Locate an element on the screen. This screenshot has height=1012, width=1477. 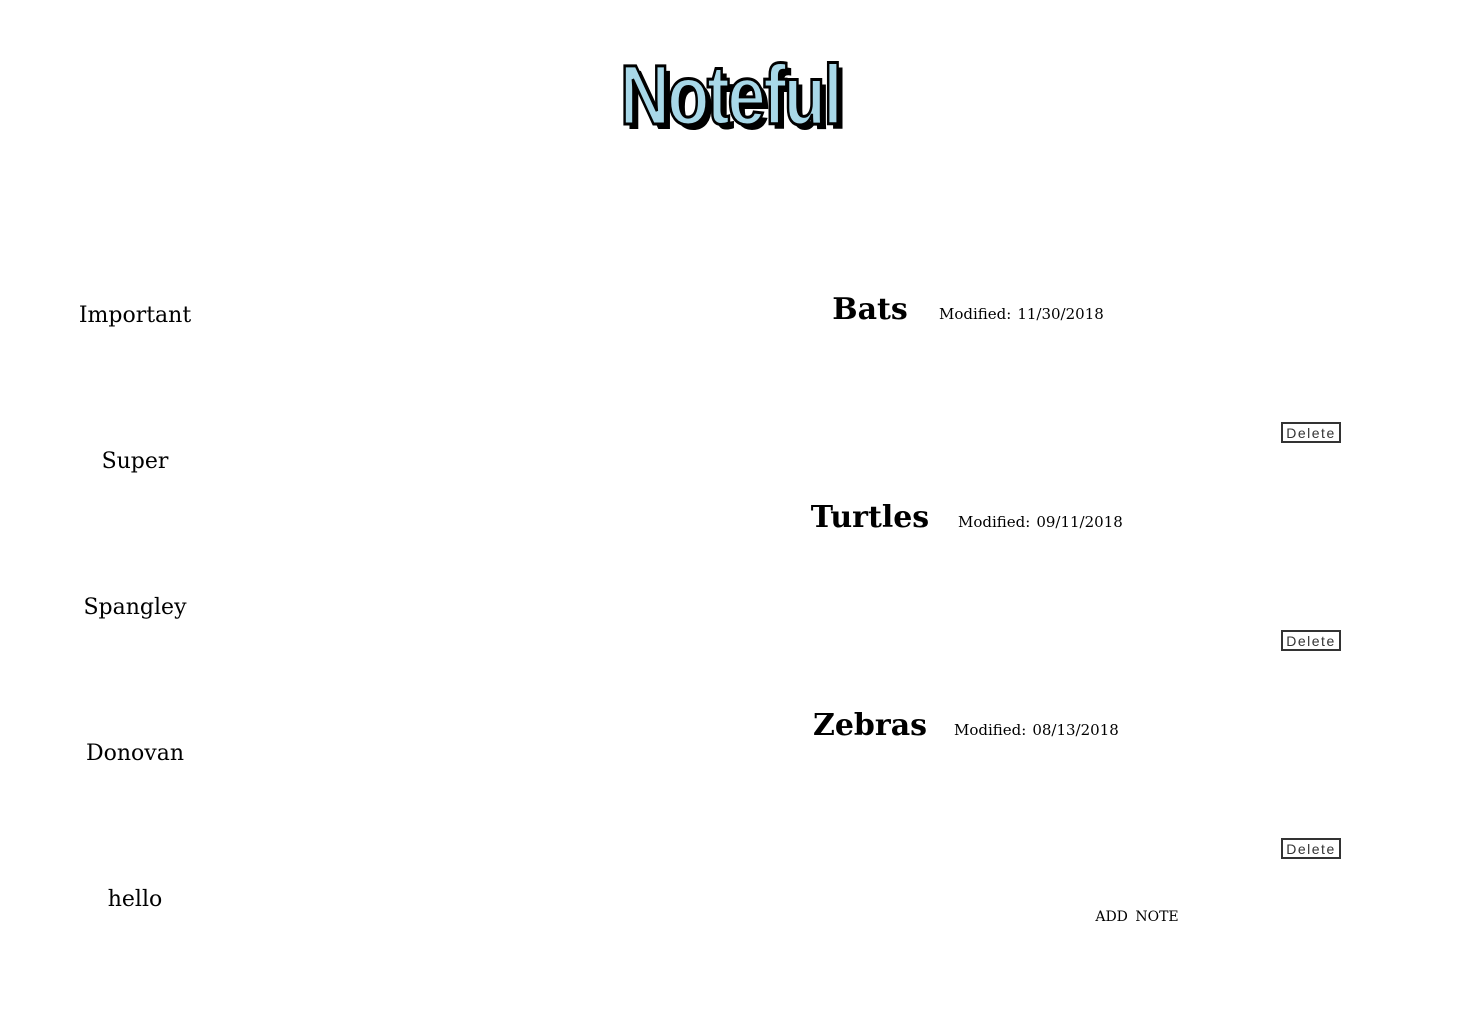
note-title: Turtles is located at coordinates (870, 518).